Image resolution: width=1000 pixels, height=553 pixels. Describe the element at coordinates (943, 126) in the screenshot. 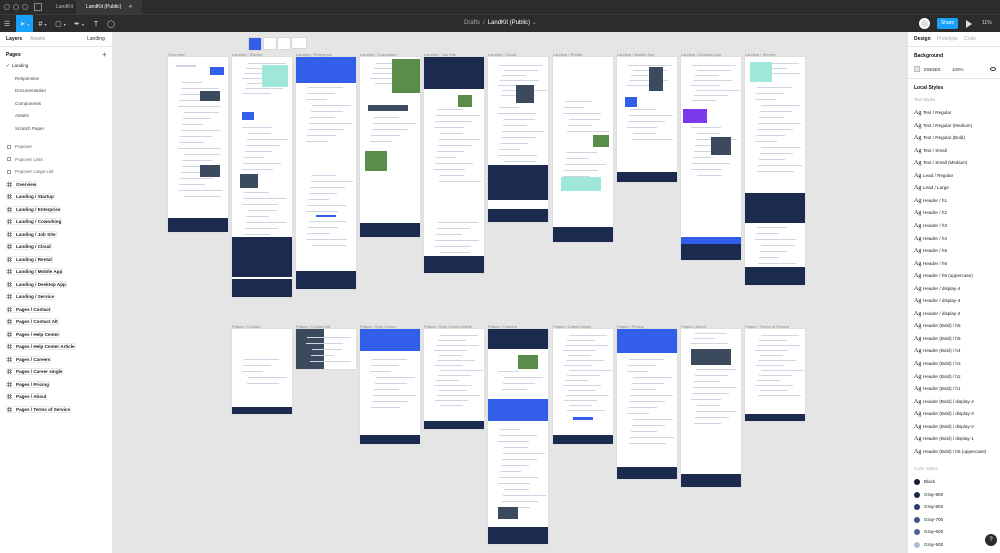

I see `text-style-item: Ag Text / Regular (Medium)` at that location.